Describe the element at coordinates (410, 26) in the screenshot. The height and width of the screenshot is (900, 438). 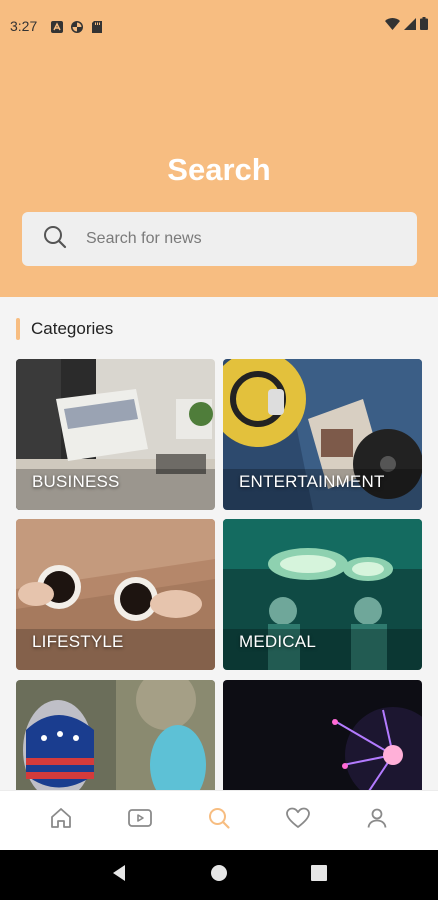
I see `signal-icon` at that location.